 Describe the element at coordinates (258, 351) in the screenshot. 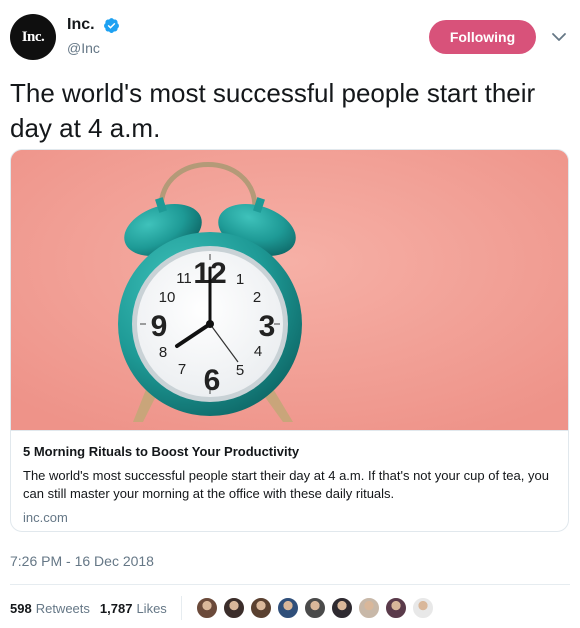

I see `clock-number-4: 4` at that location.